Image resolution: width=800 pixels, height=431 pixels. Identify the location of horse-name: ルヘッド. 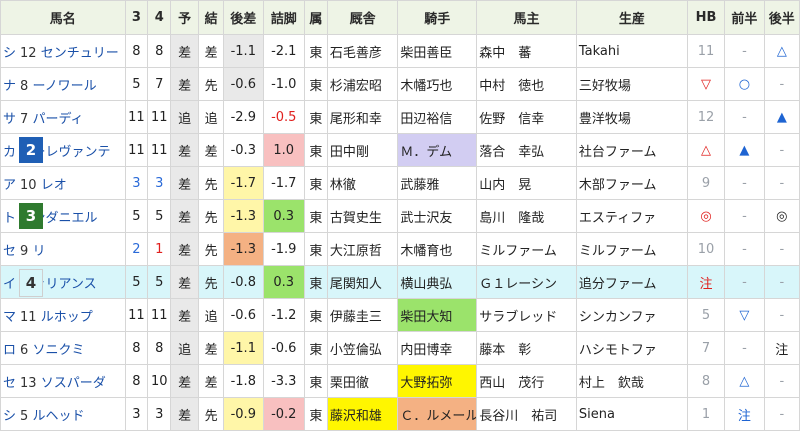
(58, 416).